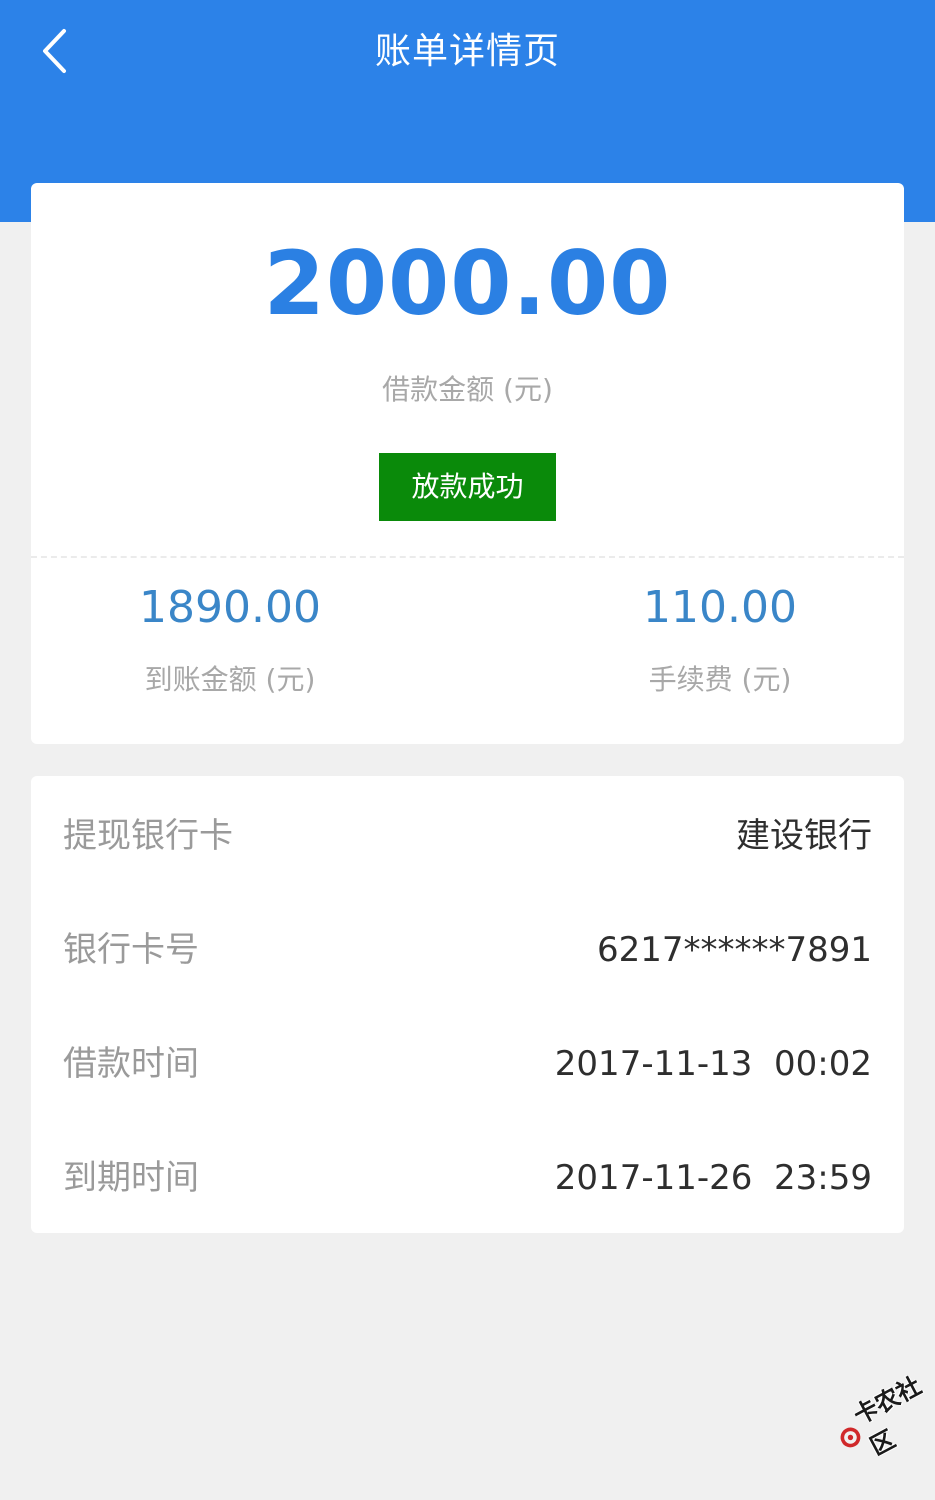 This screenshot has height=1500, width=935. Describe the element at coordinates (467, 487) in the screenshot. I see `status-badge: 放款成功` at that location.